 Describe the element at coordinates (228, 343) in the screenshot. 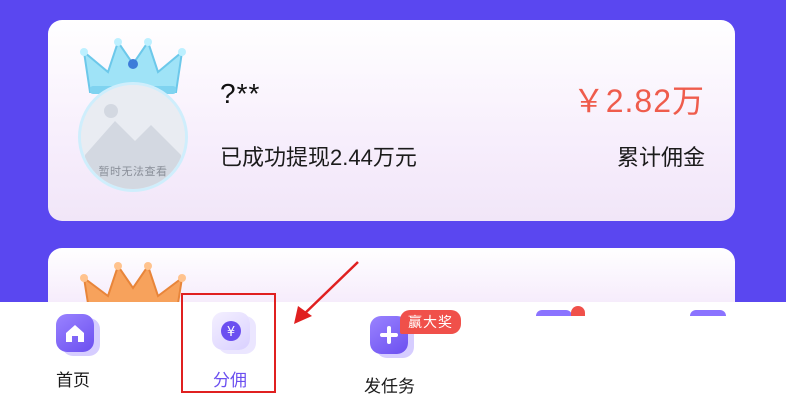

I see `highlight-box` at that location.